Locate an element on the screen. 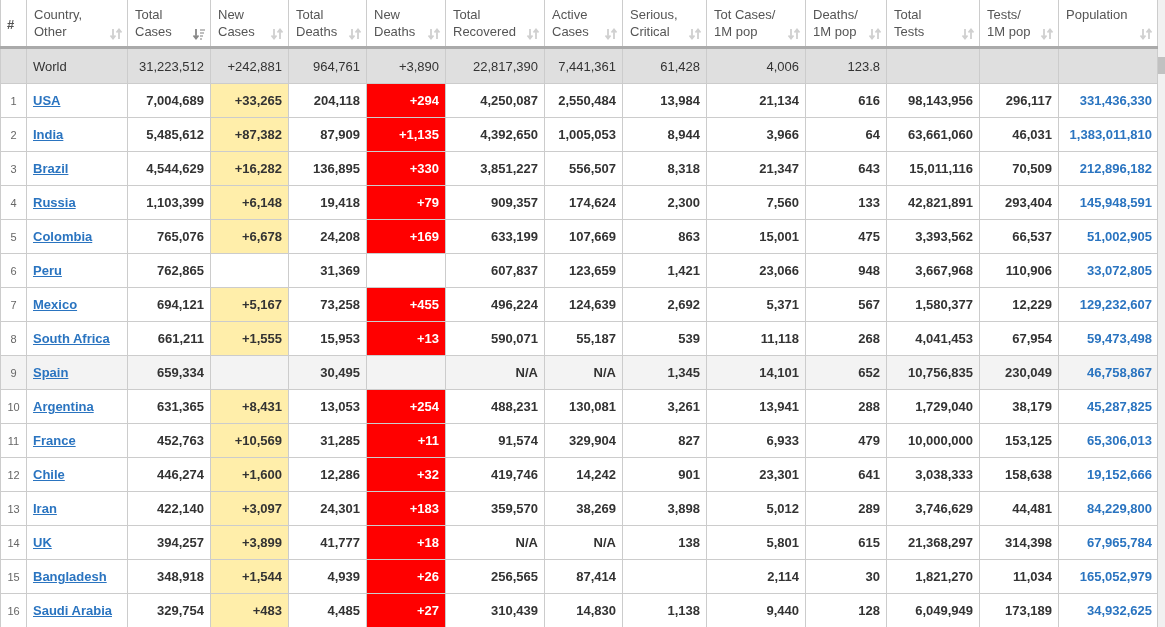  table-cell: 21,347 is located at coordinates (779, 168).